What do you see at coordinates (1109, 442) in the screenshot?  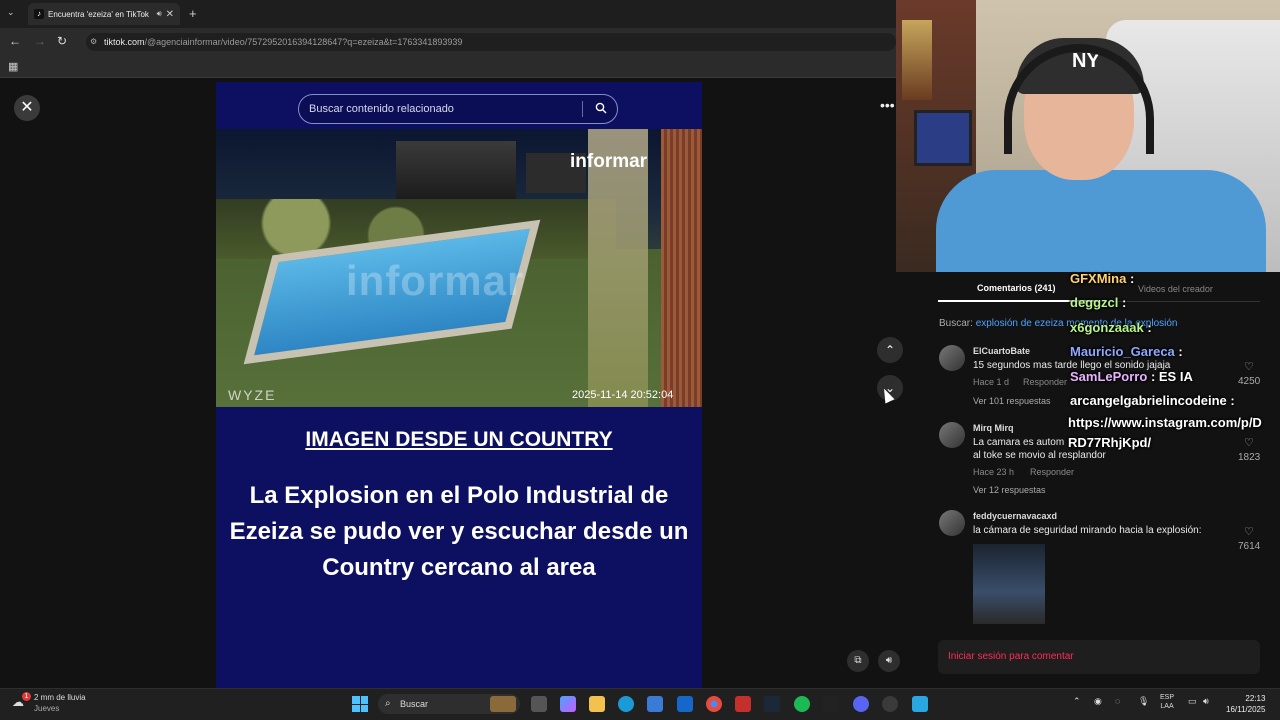 I see `chat-message: RD77RhjKpd/` at bounding box center [1109, 442].